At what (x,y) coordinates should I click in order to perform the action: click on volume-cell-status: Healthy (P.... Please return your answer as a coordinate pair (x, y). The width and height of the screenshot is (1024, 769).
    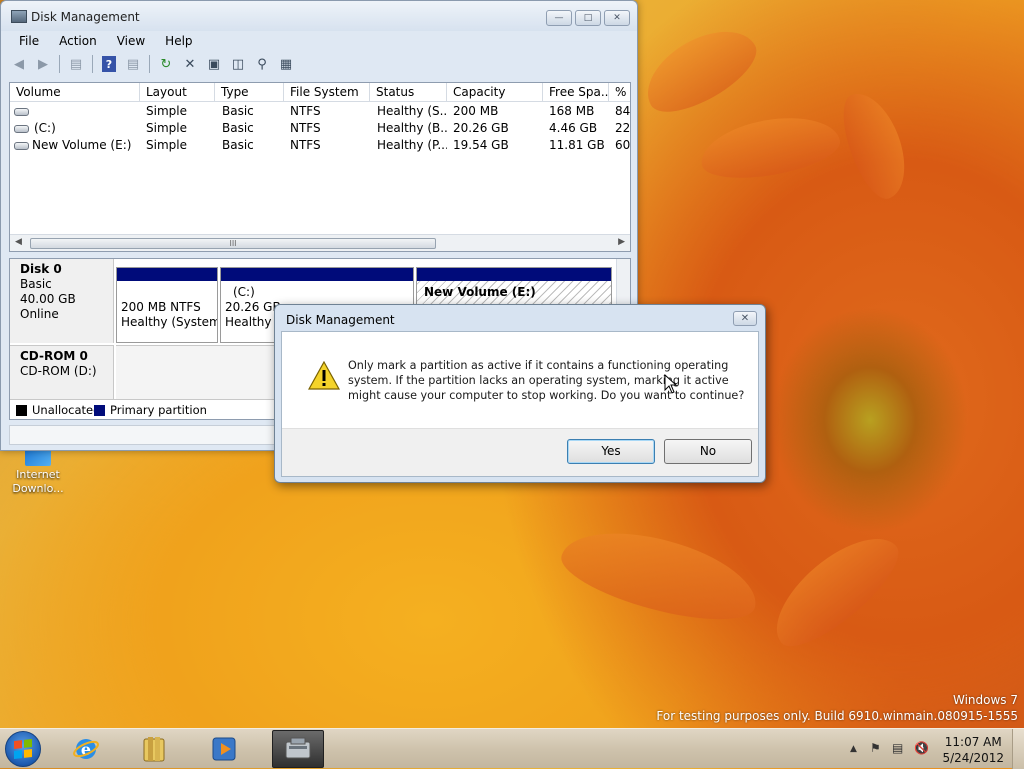
    Looking at the image, I should click on (412, 145).